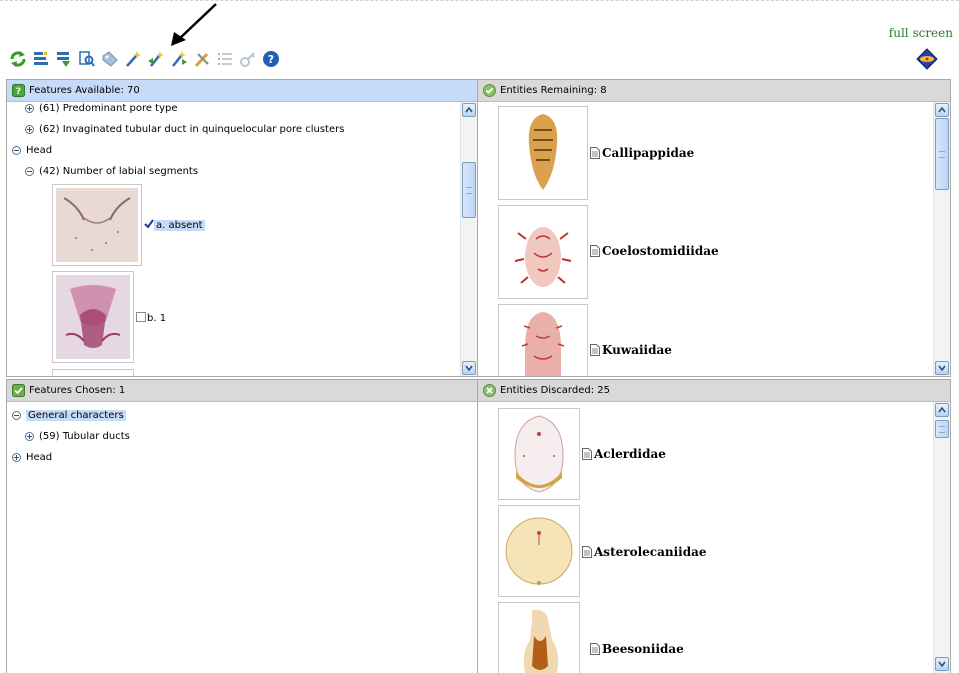  What do you see at coordinates (714, 391) in the screenshot?
I see `entities-discarded-header: Entities Discarded: 25` at bounding box center [714, 391].